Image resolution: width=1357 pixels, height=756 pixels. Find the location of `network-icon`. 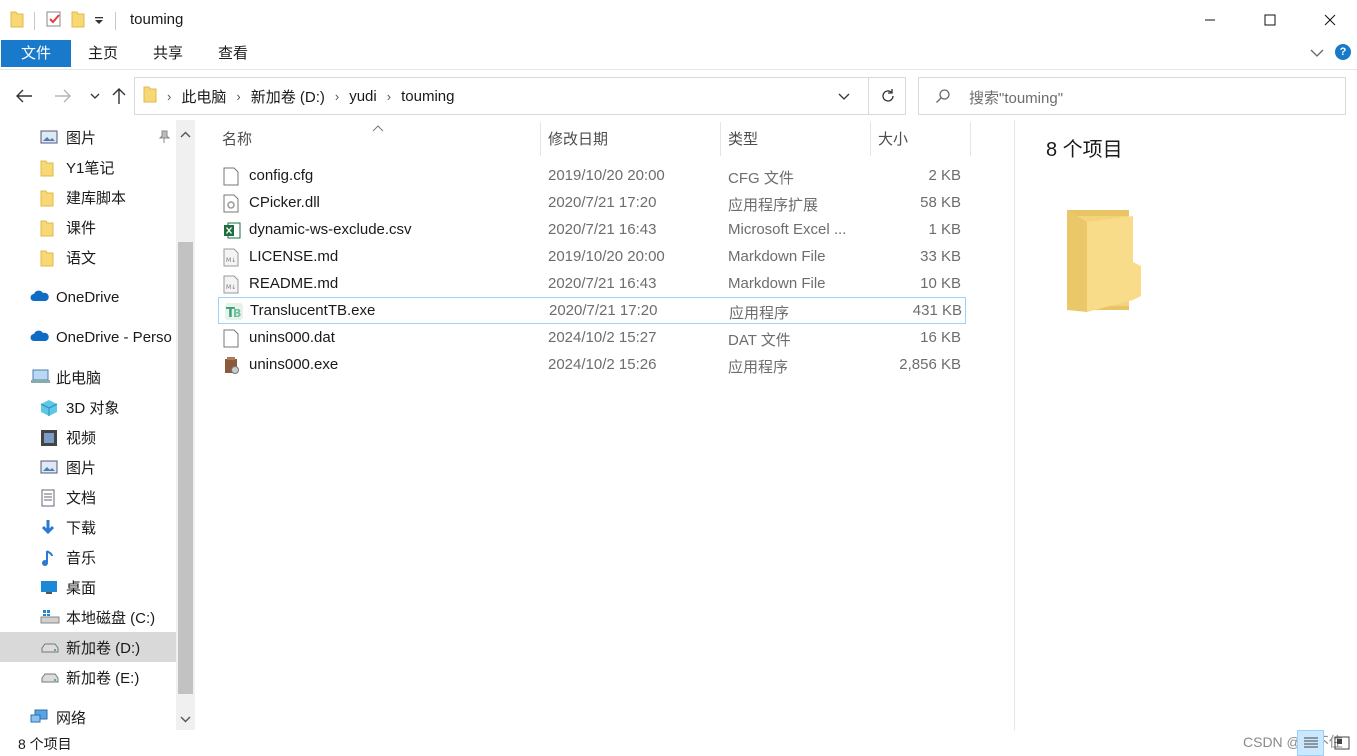

network-icon is located at coordinates (39, 717).